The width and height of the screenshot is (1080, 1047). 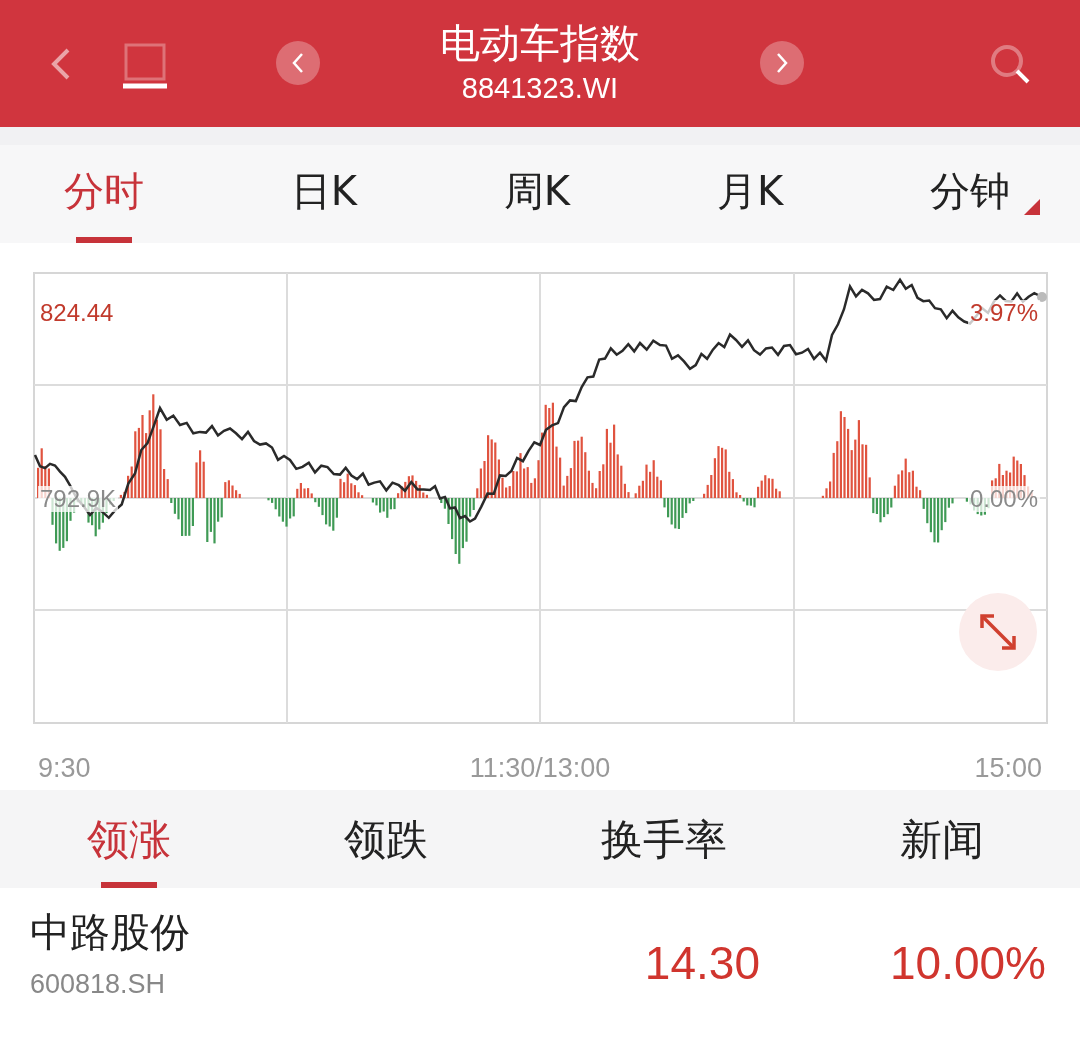 I want to click on index-code: 8841323.WI, so click(x=540, y=88).